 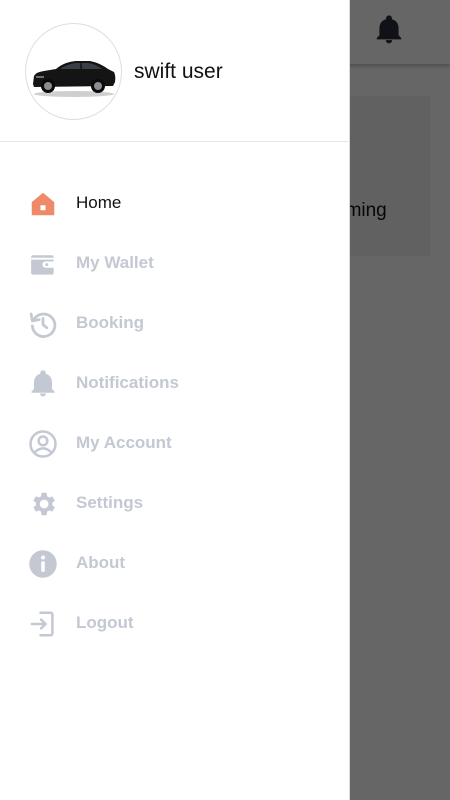 I want to click on menu-label: My Wallet, so click(x=115, y=262).